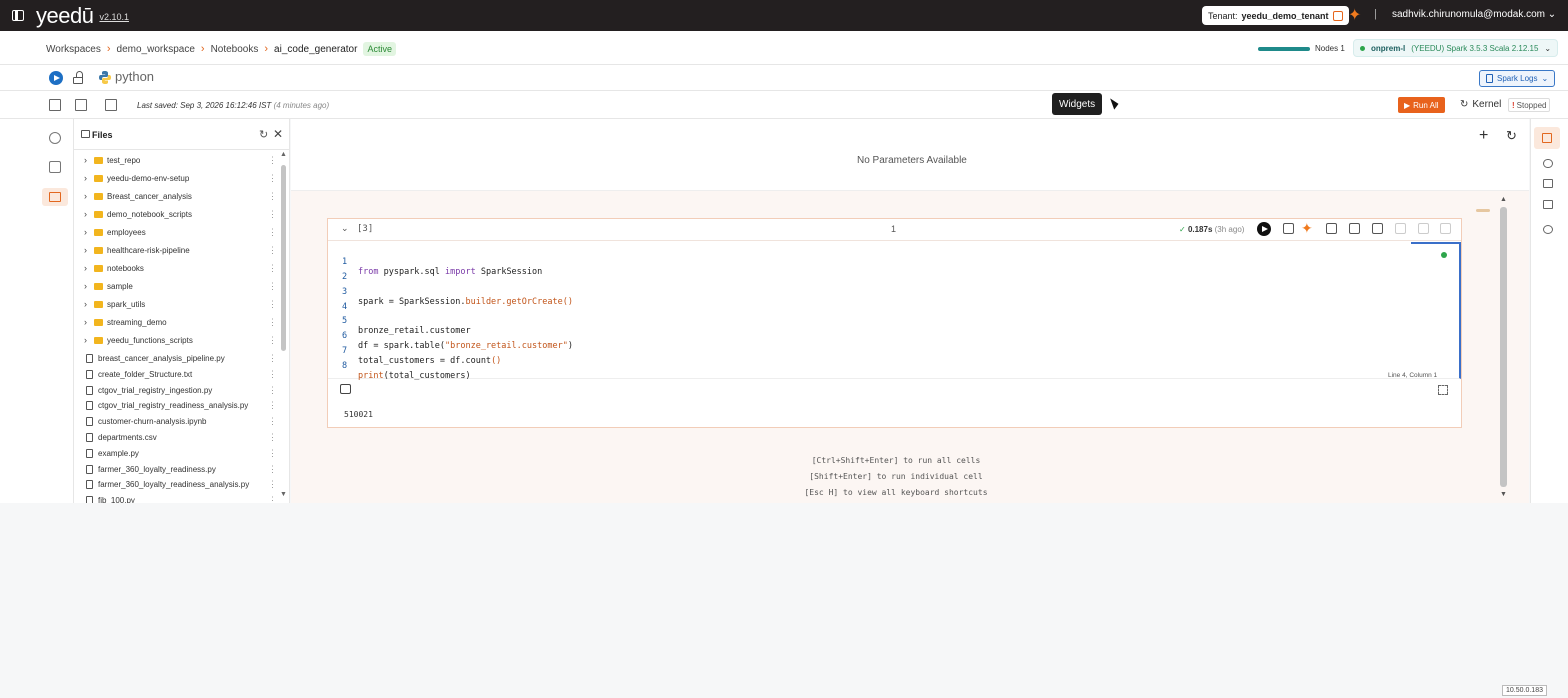  Describe the element at coordinates (176, 179) in the screenshot. I see `folder-item: › yeedu-demo-env-setup ⋮` at that location.